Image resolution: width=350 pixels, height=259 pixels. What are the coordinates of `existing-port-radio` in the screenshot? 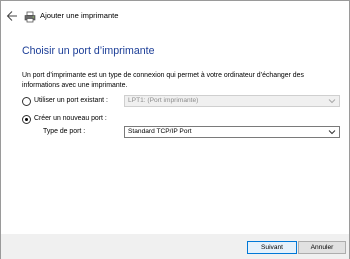 It's located at (26, 101).